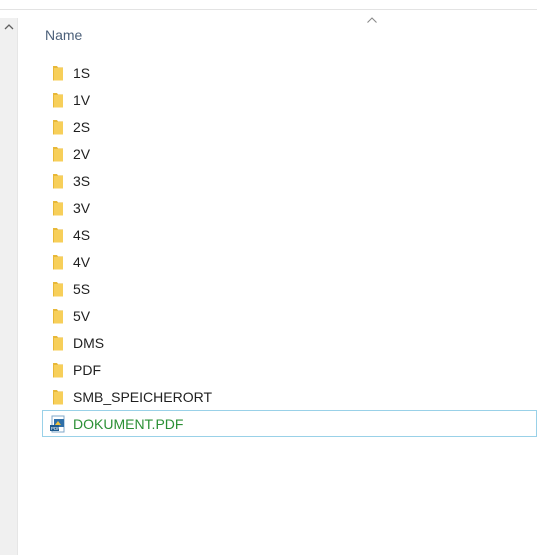  Describe the element at coordinates (82, 207) in the screenshot. I see `file-name-label: 3V` at that location.